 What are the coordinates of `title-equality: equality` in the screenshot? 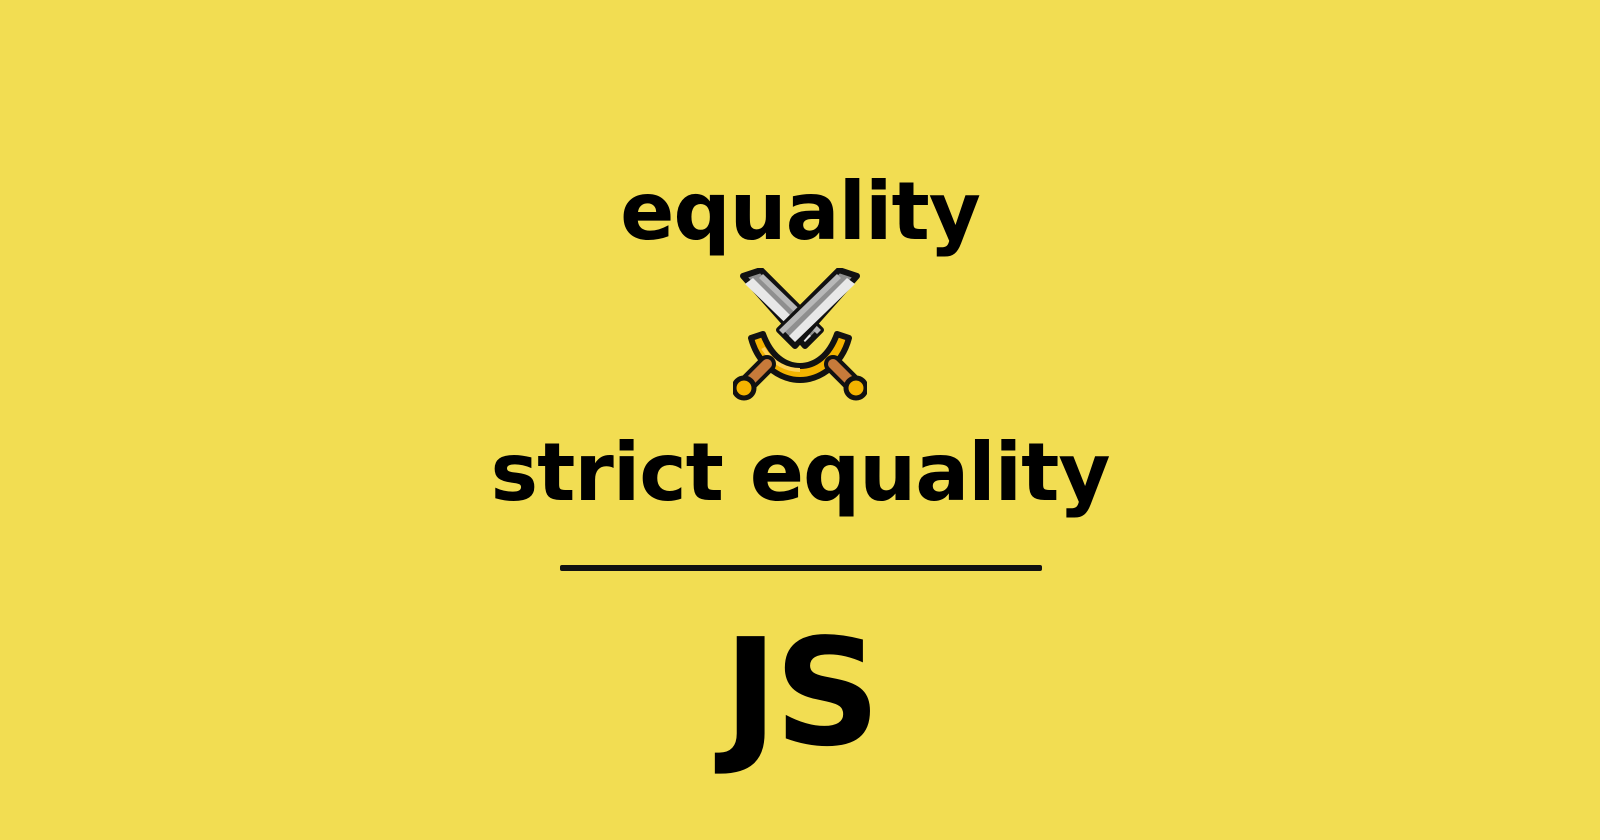 It's located at (800, 211).